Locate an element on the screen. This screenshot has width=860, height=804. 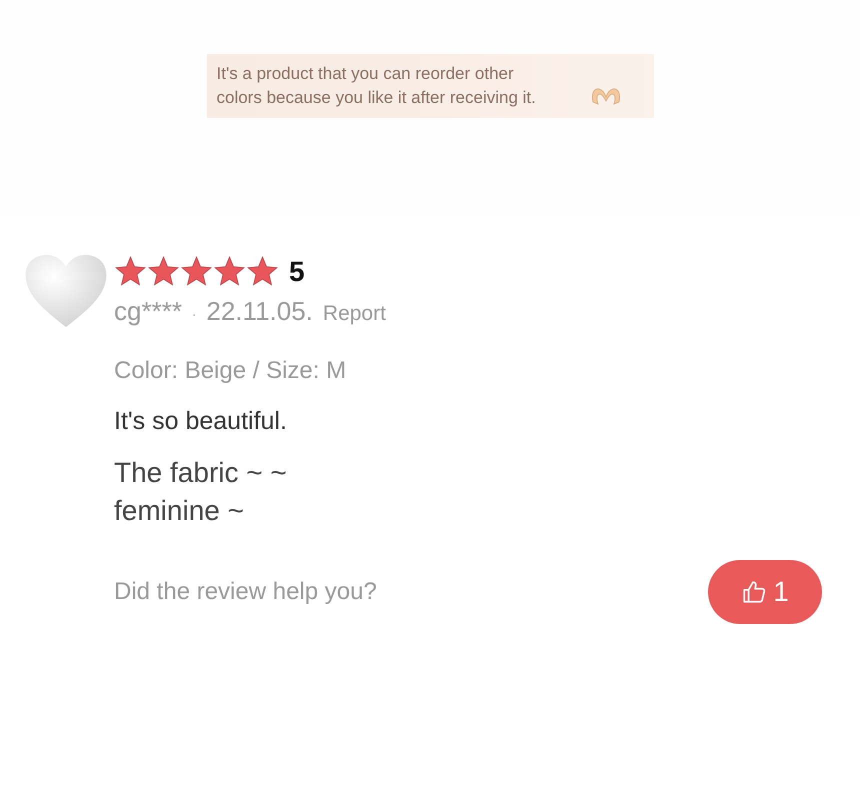
banner-text: It's a product that you can reorder other colors because you like it after receiving it. is located at coordinates (376, 86).